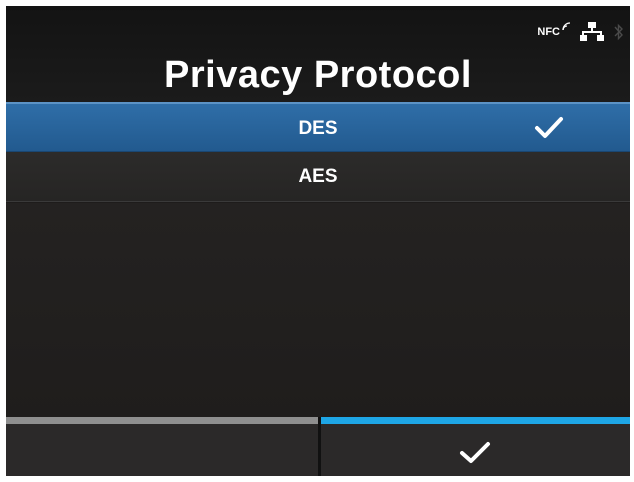  I want to click on option-des: DES, so click(318, 127).